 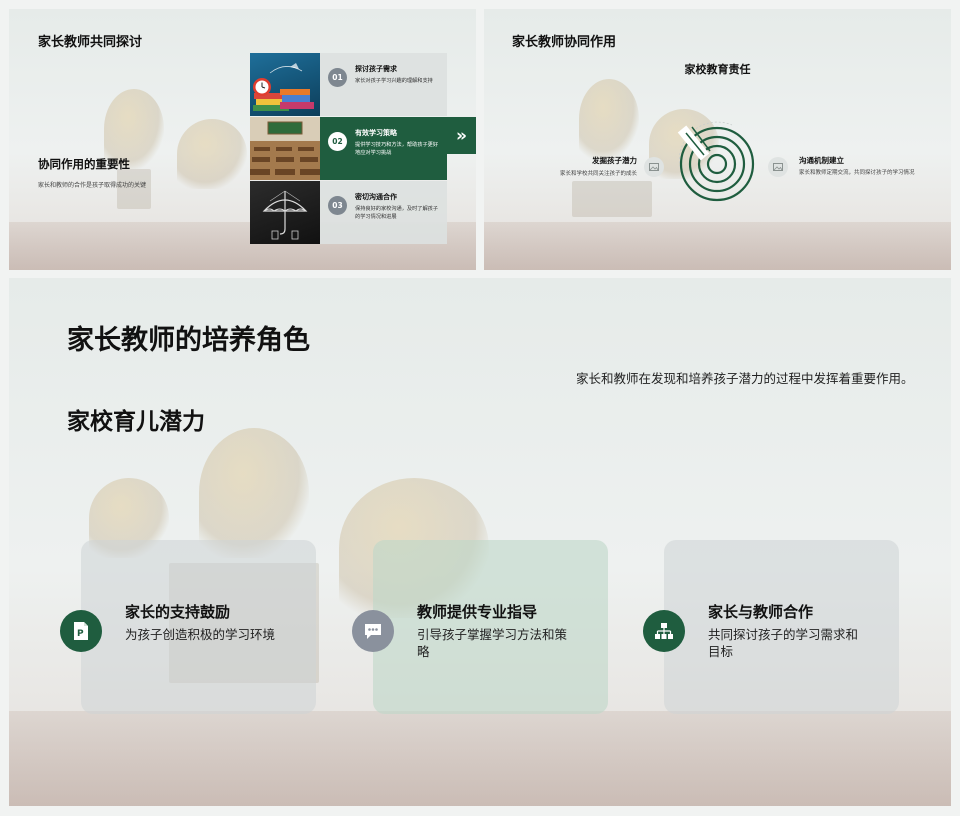 I want to click on card-heading: 教师提供专业指导, so click(x=477, y=612).